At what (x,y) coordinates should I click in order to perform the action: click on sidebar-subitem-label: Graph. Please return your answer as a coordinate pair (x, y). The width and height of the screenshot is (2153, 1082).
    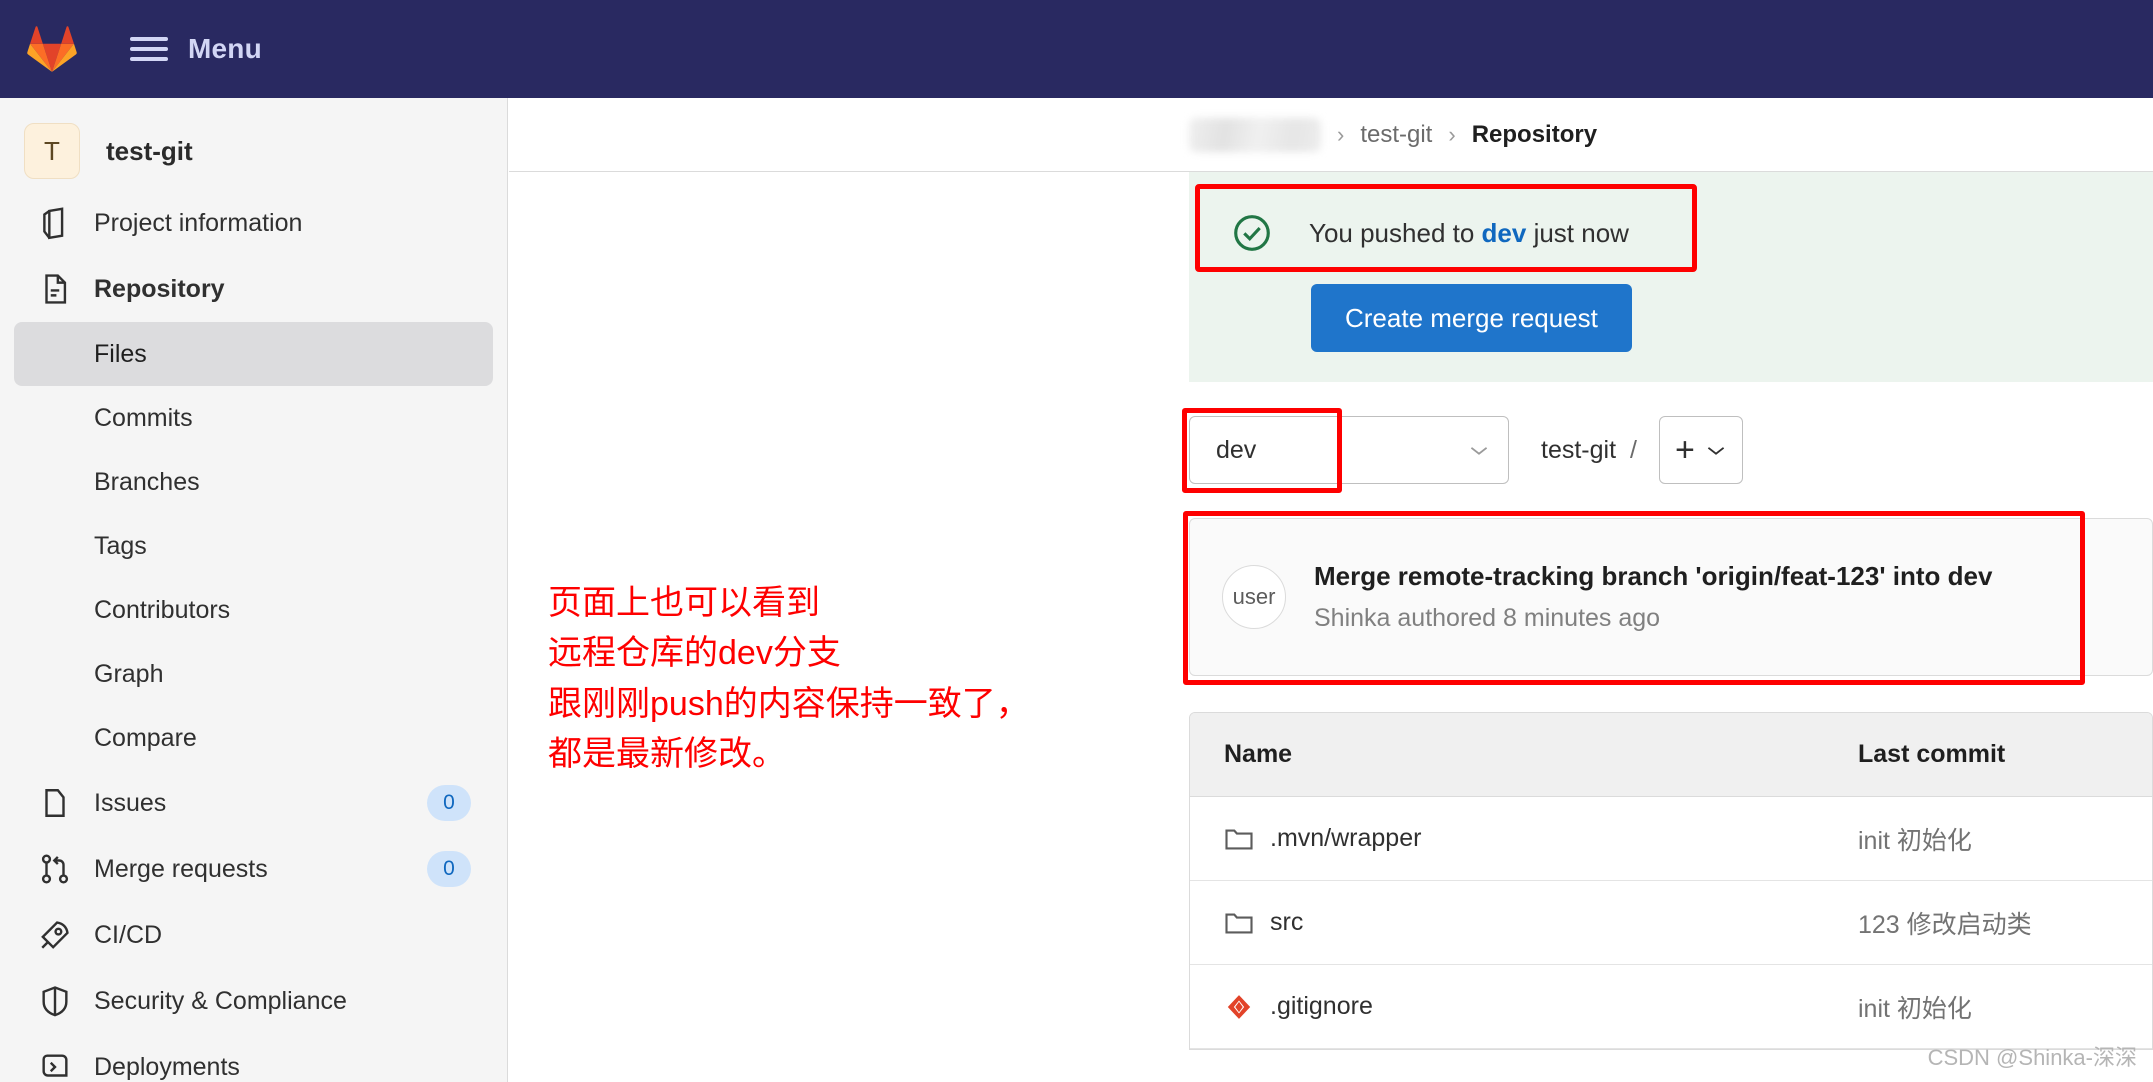
    Looking at the image, I should click on (129, 673).